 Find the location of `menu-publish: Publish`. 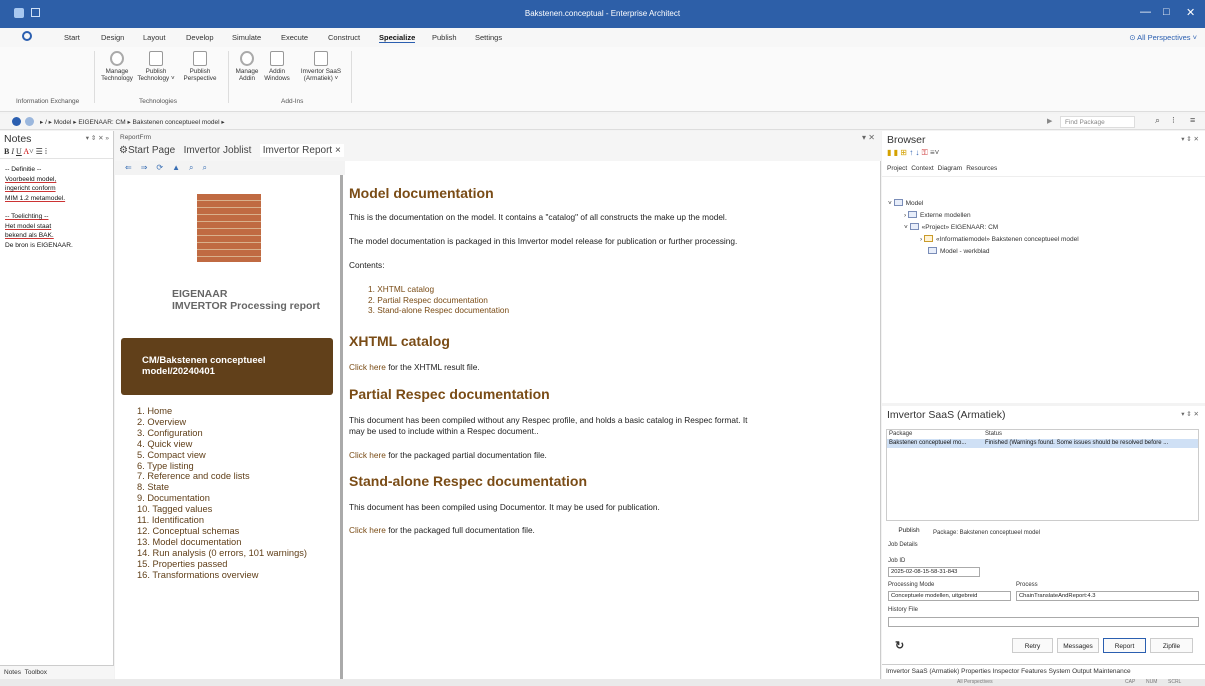

menu-publish: Publish is located at coordinates (444, 37).